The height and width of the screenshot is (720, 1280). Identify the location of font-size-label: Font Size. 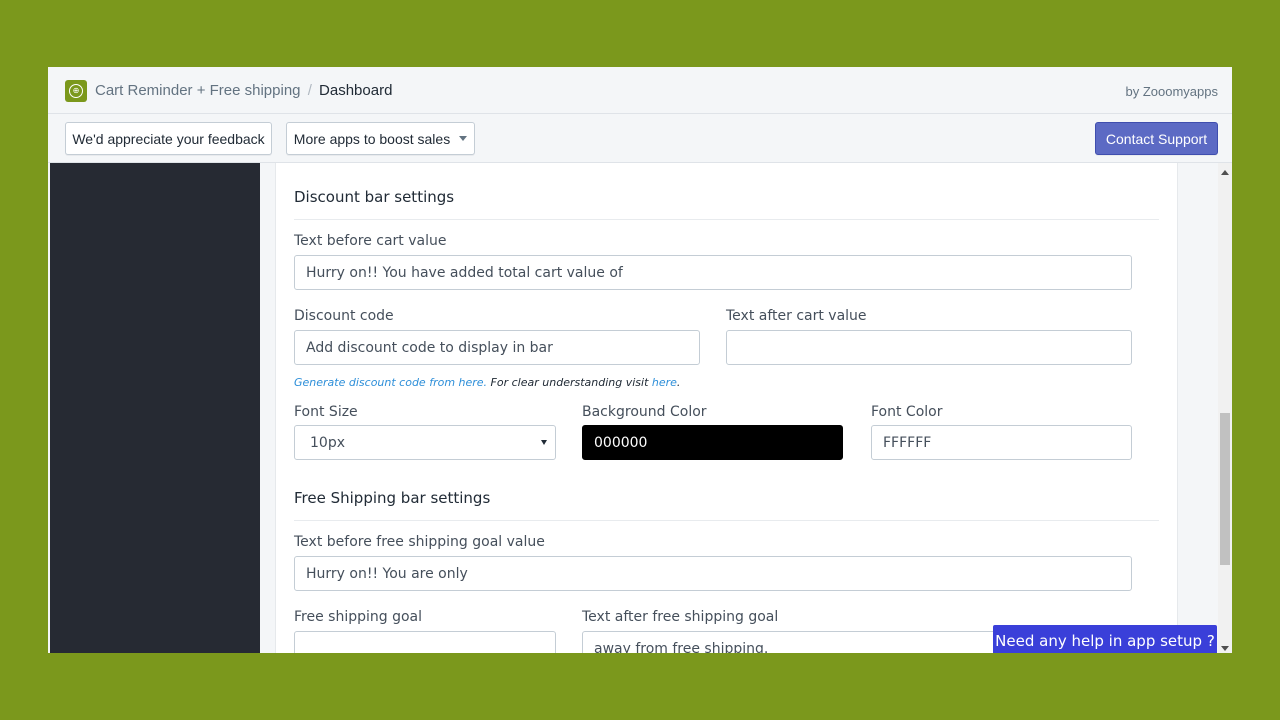
(326, 412).